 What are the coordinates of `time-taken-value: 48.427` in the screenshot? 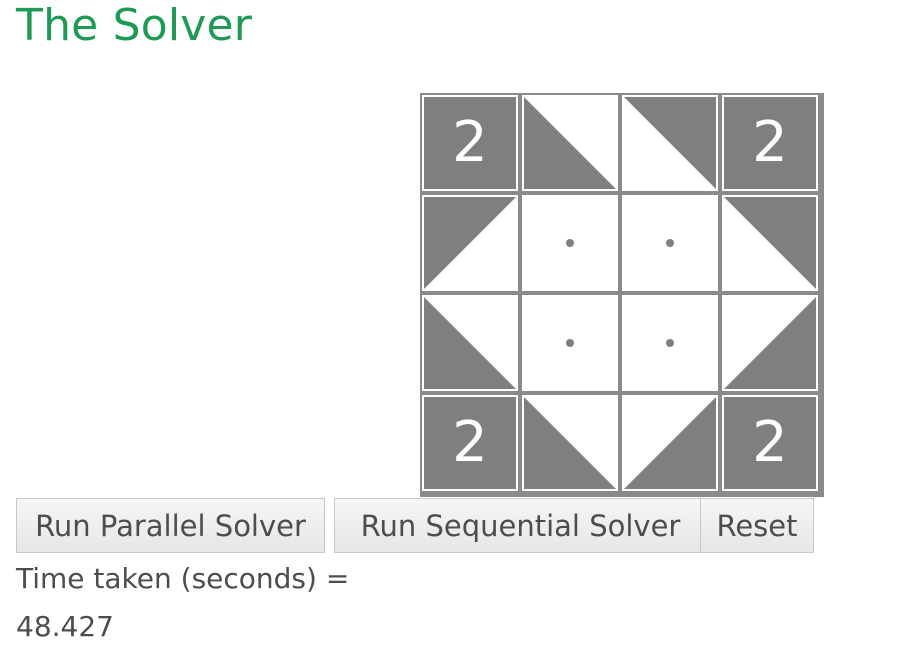 It's located at (65, 626).